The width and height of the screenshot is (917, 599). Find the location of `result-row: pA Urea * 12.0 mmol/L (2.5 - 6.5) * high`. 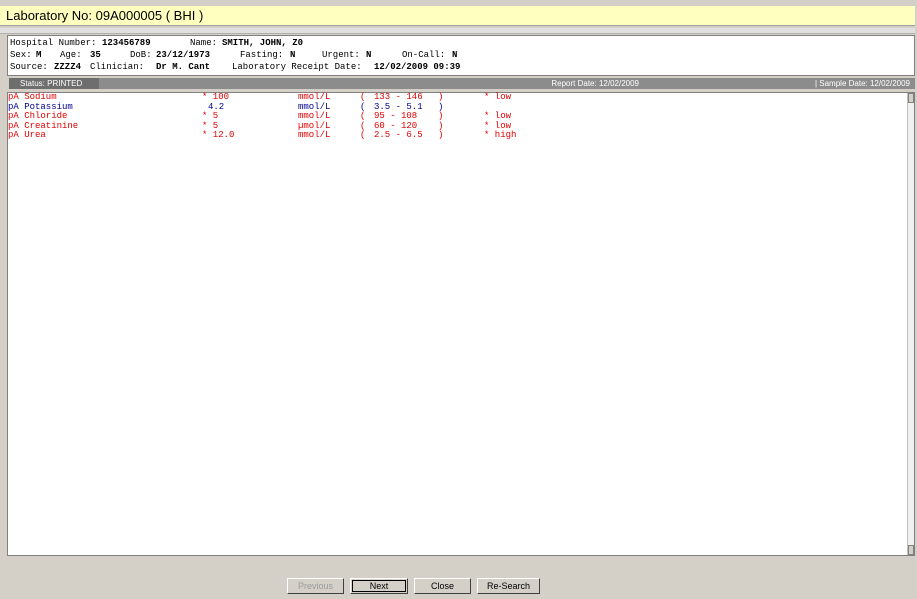

result-row: pA Urea * 12.0 mmol/L (2.5 - 6.5) * high is located at coordinates (461, 135).